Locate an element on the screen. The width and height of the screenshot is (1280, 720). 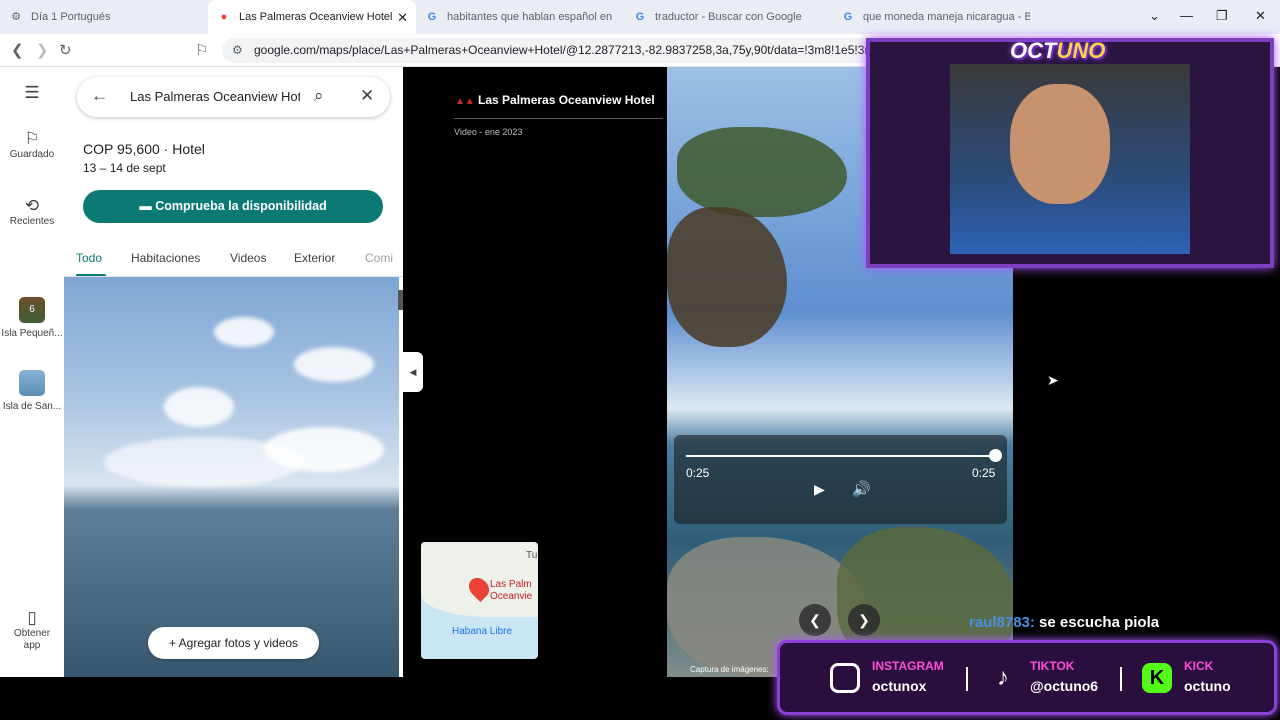
tab-traductor: G traductor - Buscar con Google is located at coordinates (728, 17).